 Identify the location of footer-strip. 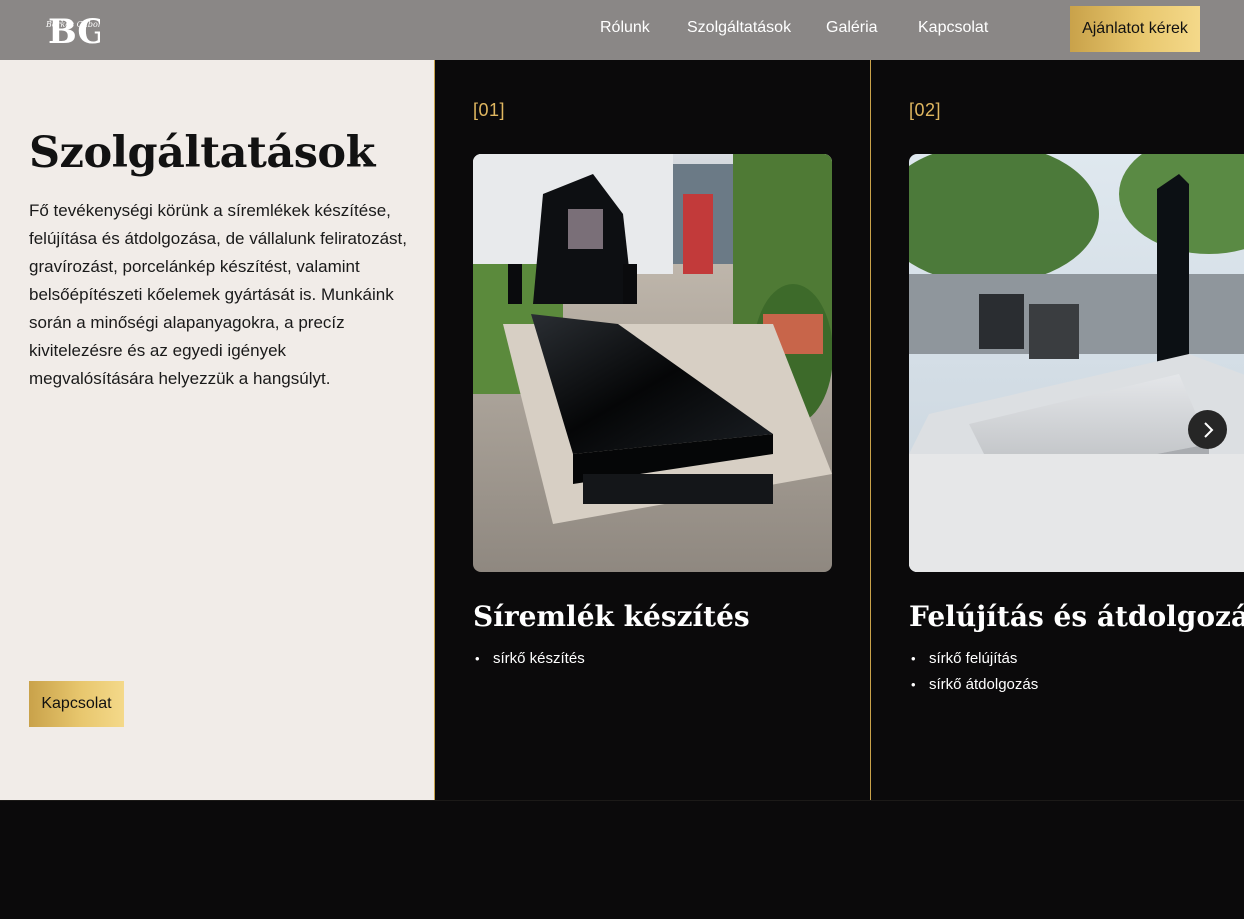
(622, 859).